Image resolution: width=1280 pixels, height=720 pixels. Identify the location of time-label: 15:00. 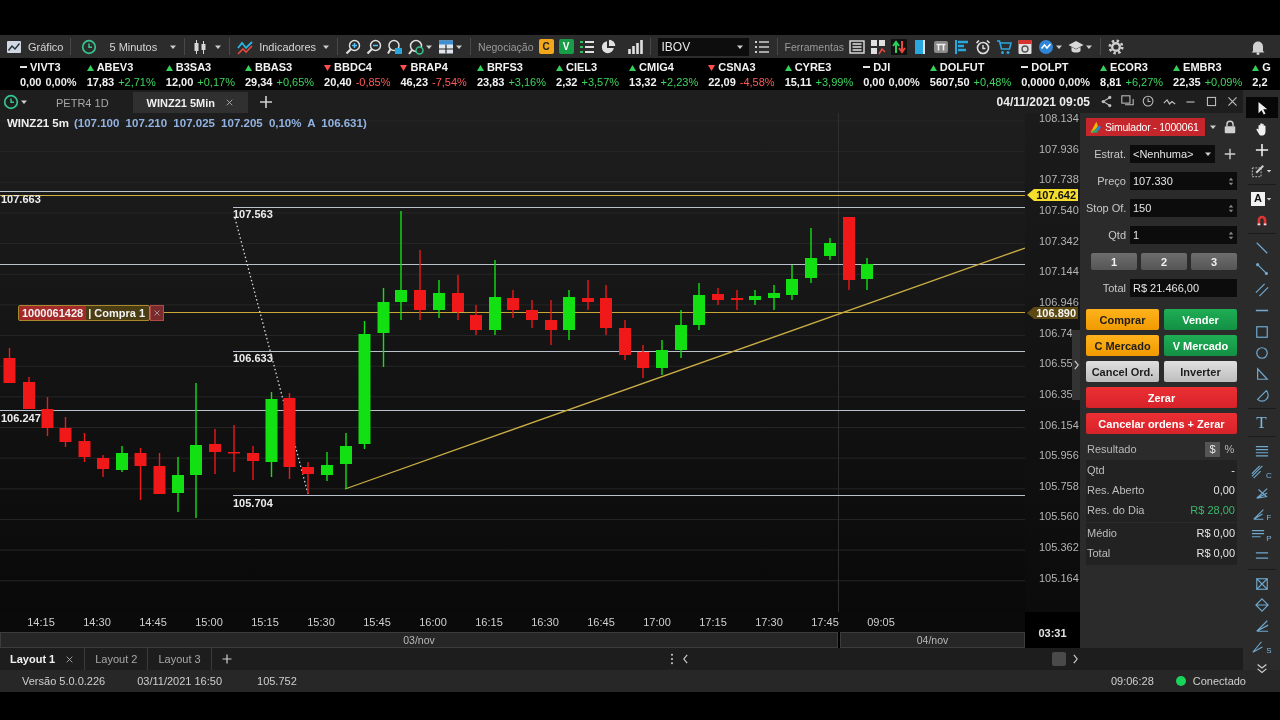
(209, 622).